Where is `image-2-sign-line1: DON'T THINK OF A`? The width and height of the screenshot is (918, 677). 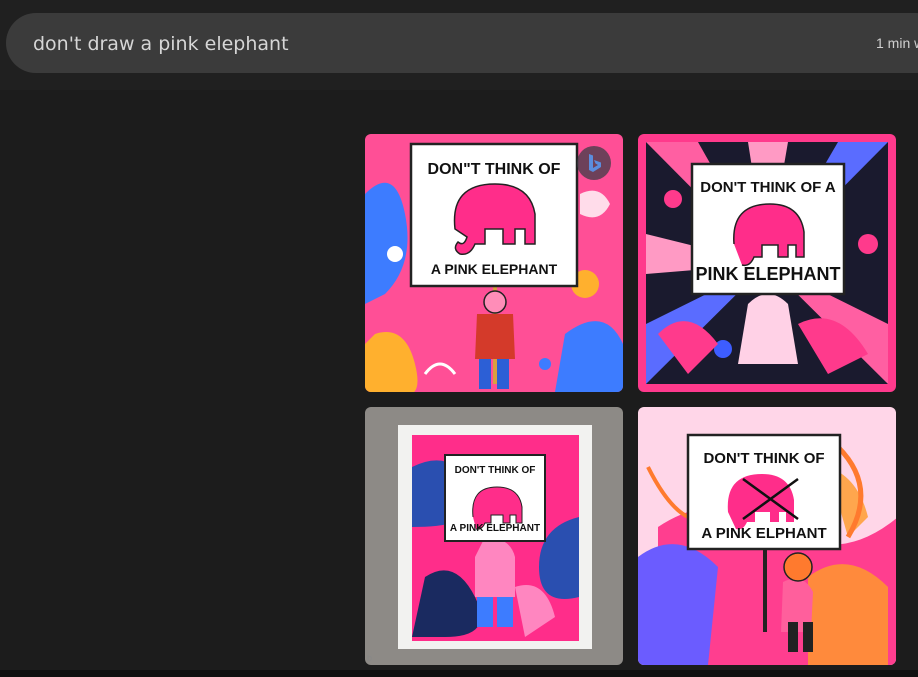 image-2-sign-line1: DON'T THINK OF A is located at coordinates (768, 187).